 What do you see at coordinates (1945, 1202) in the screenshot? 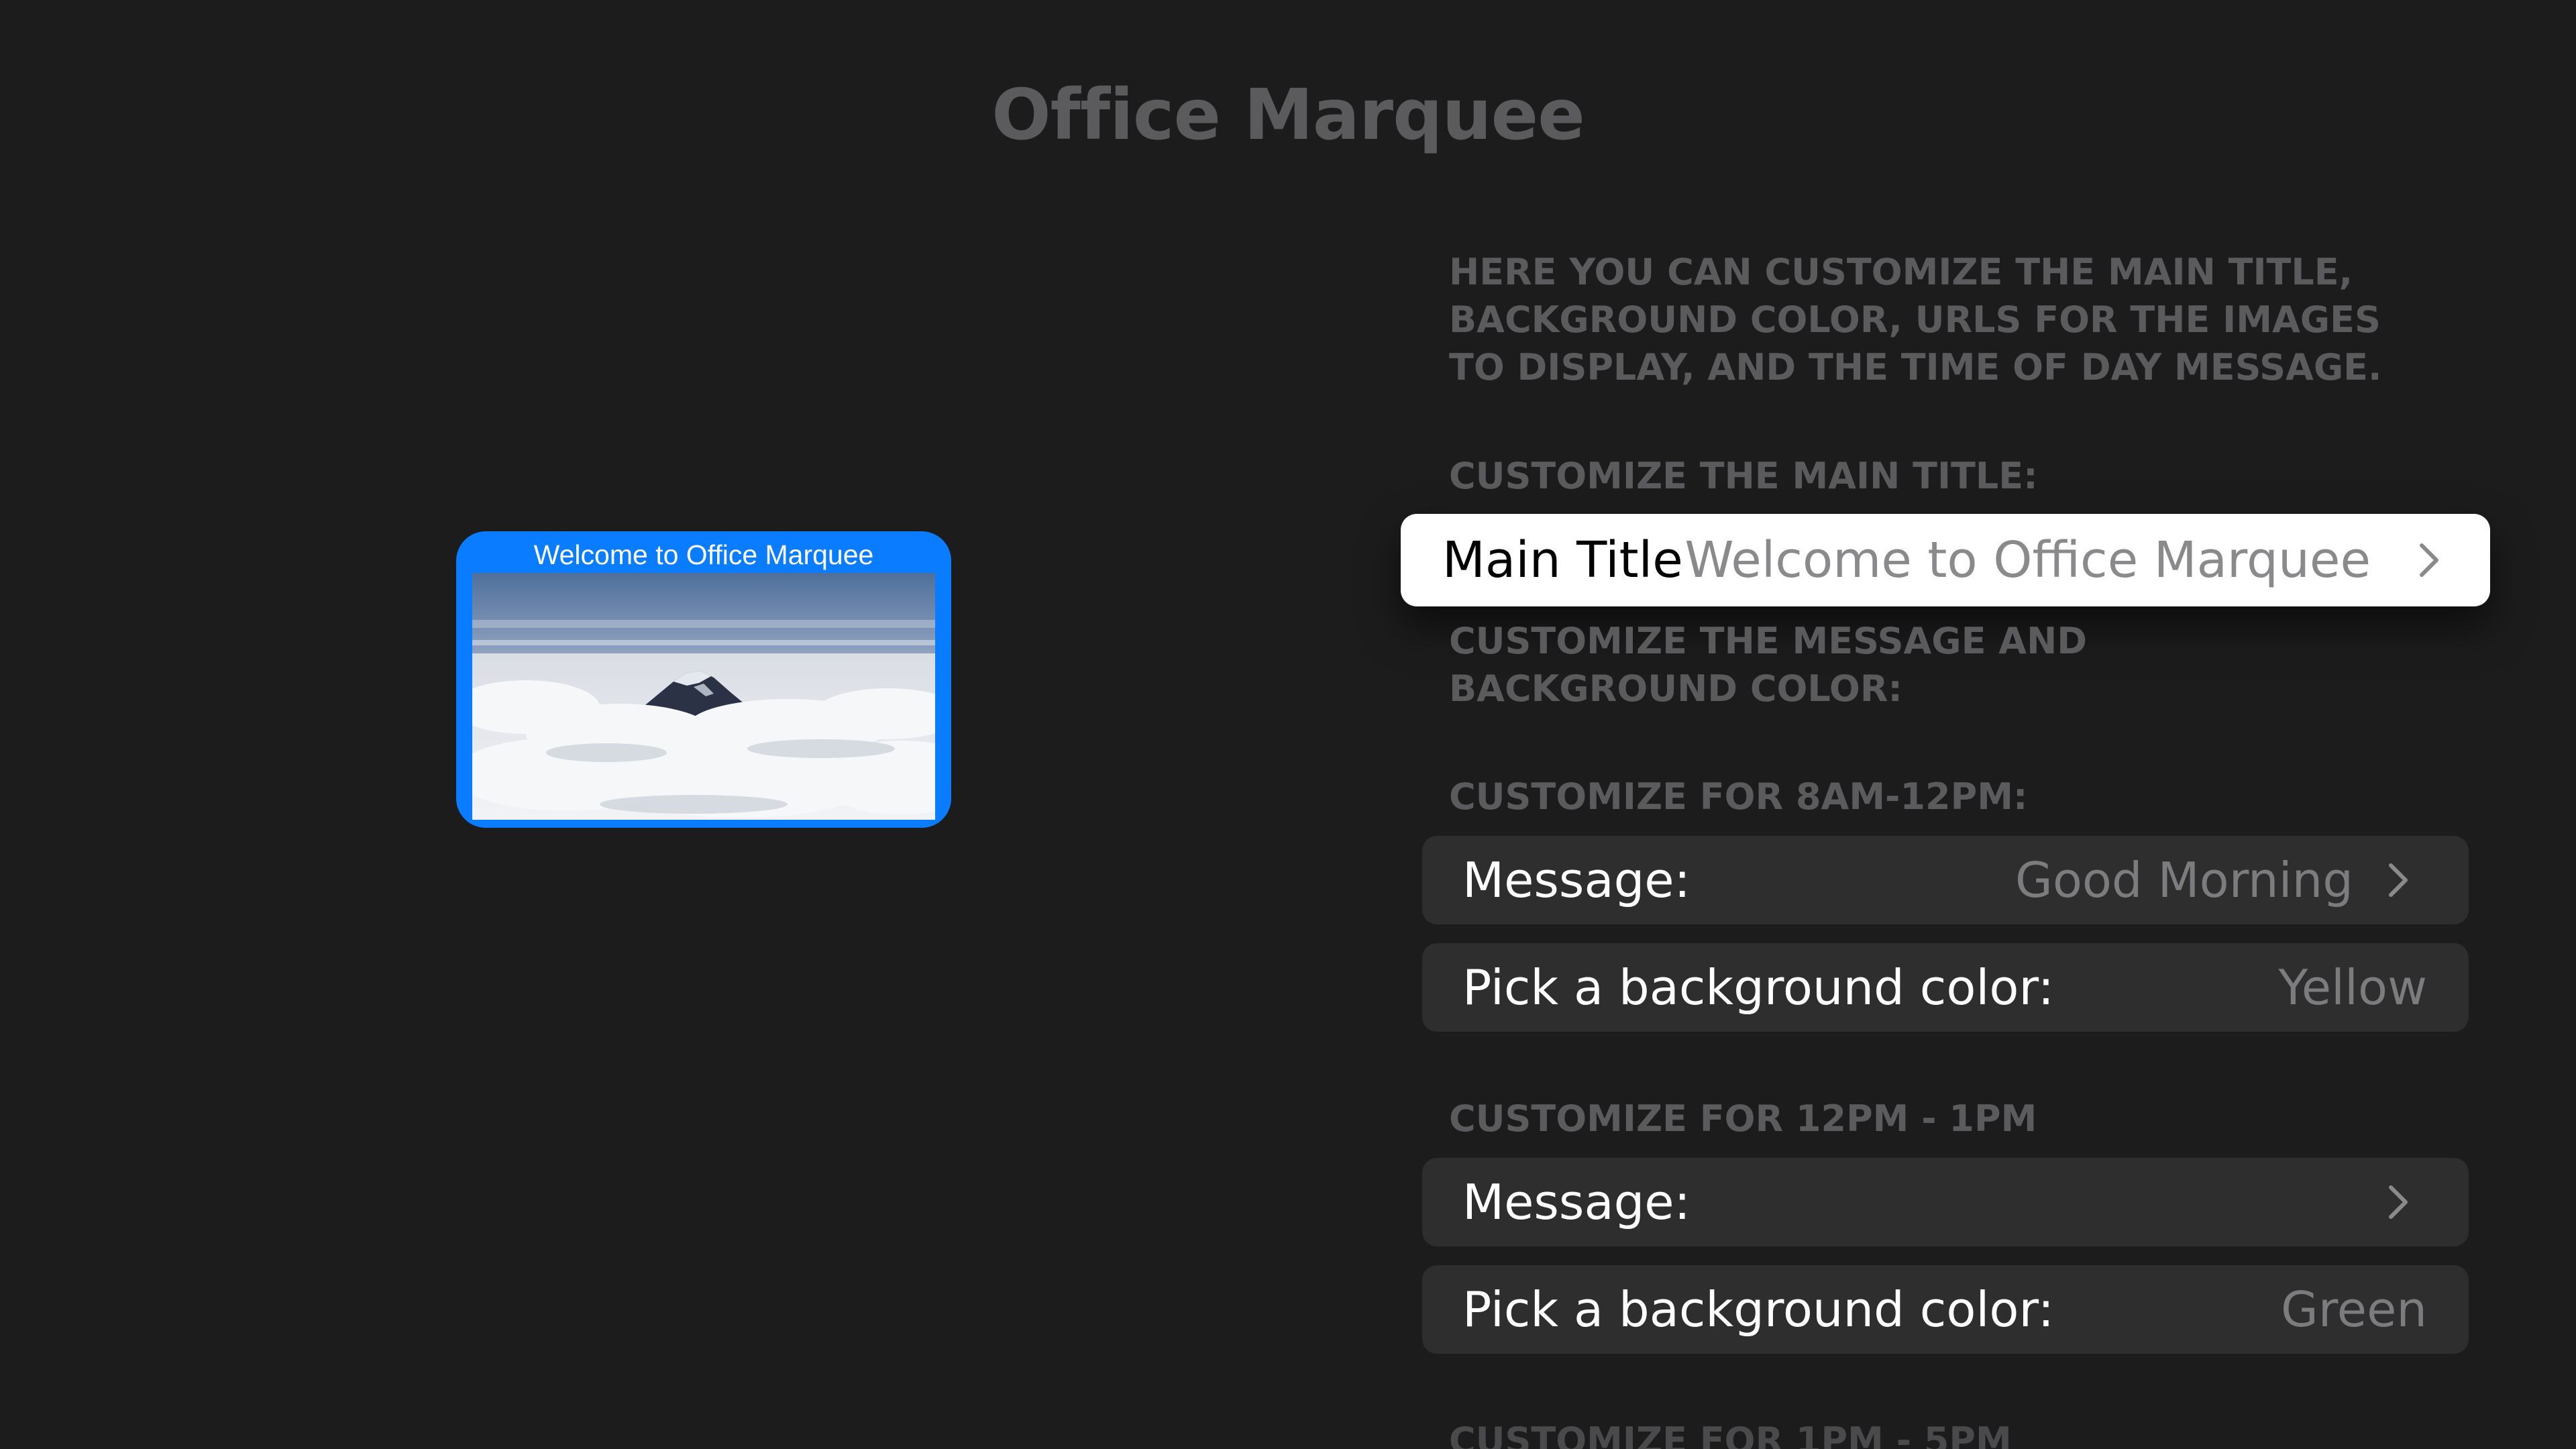
I see `noon-message-row: Message:` at bounding box center [1945, 1202].